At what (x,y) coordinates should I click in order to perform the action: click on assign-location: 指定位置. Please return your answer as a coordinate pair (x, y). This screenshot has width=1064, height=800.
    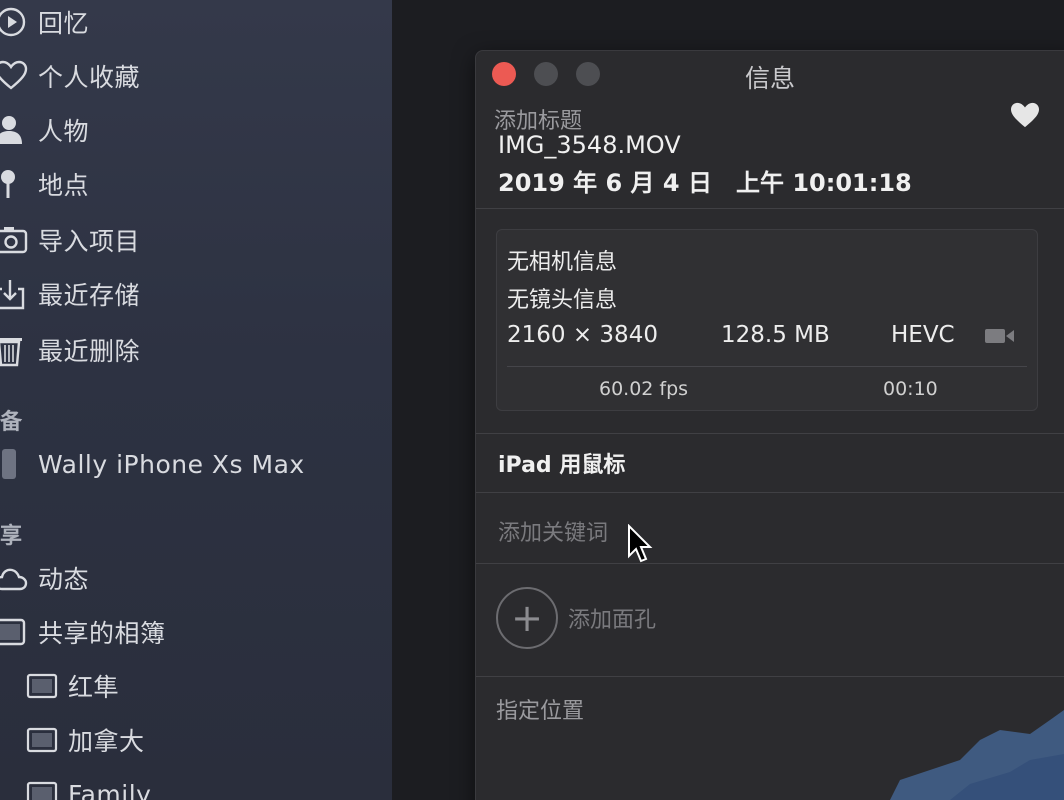
    Looking at the image, I should click on (540, 709).